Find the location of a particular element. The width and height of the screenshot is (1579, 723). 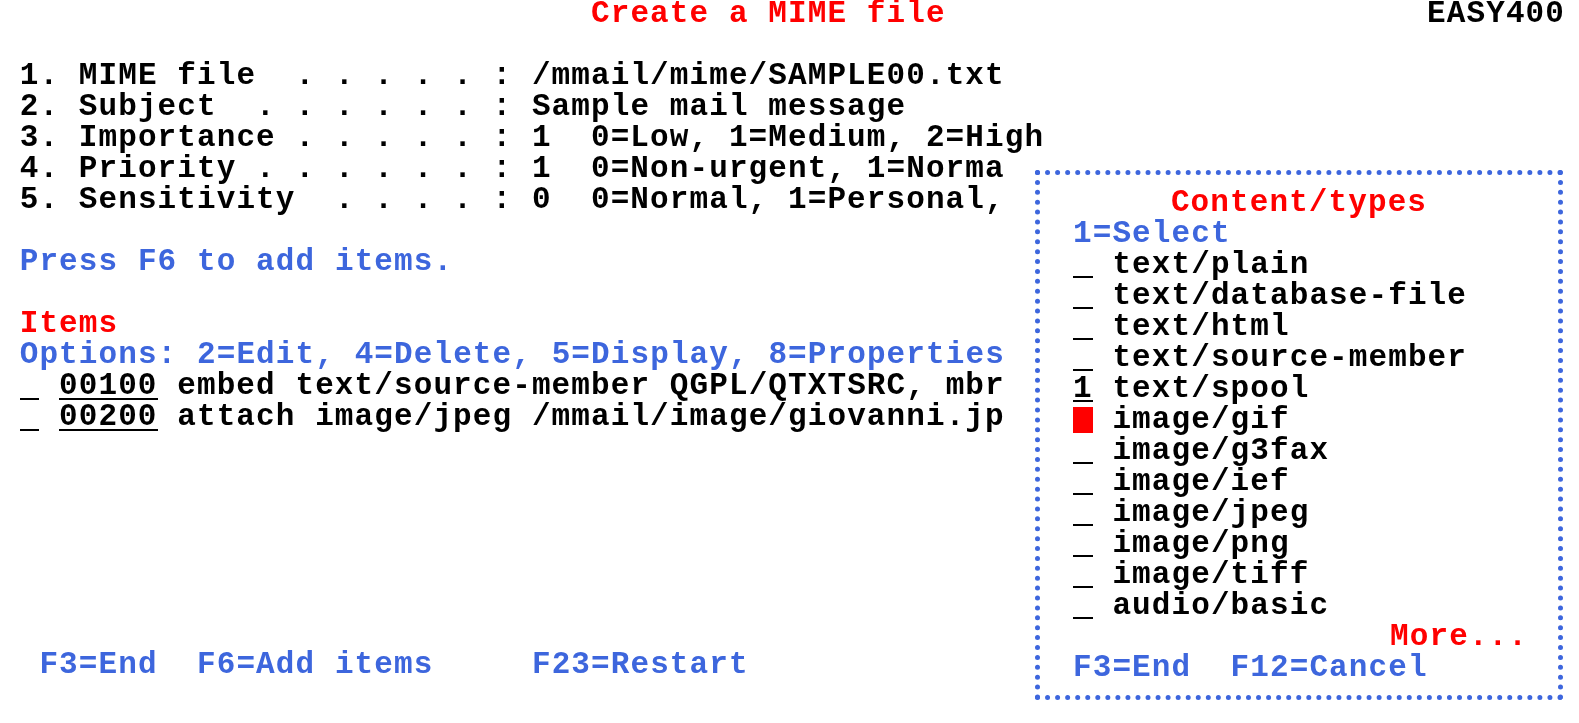

instruction-text: 1=Select is located at coordinates (1152, 233).